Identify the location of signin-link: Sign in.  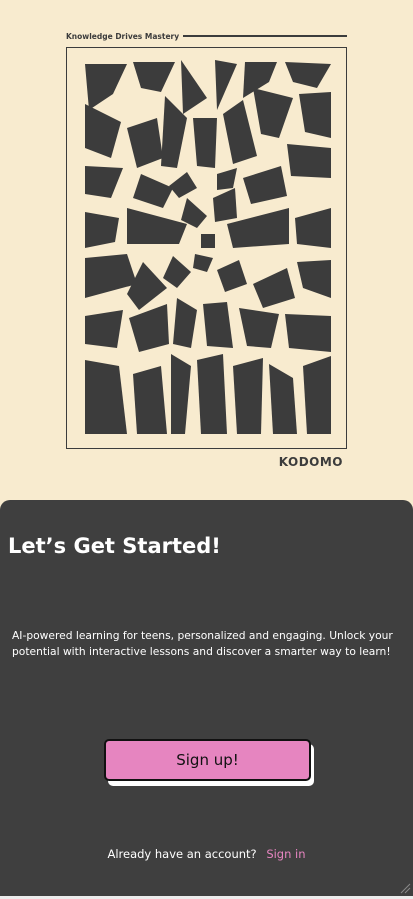
(285, 854).